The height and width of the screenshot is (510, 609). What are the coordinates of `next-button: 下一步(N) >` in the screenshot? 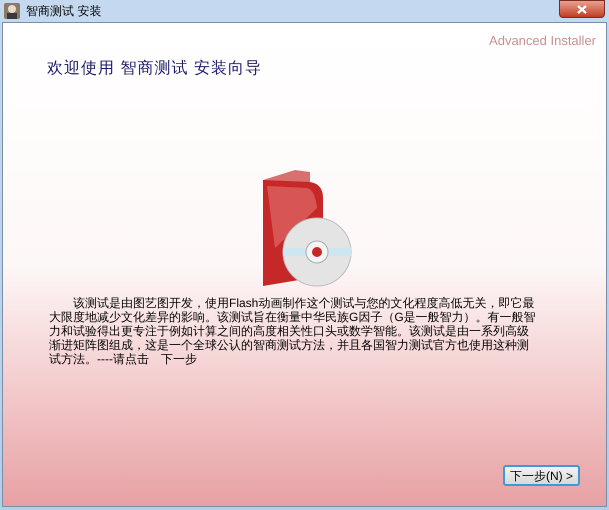 It's located at (541, 475).